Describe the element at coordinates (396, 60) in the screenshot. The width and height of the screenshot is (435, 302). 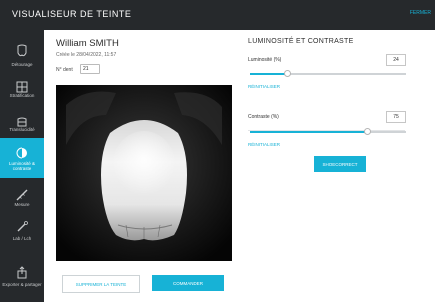
I see `brightness-value: 24` at that location.